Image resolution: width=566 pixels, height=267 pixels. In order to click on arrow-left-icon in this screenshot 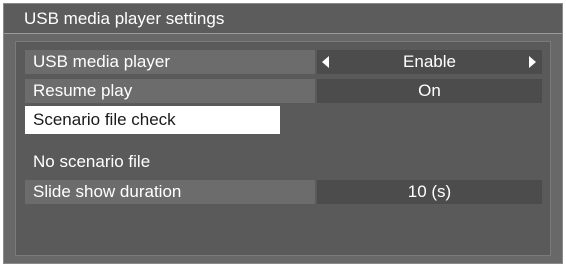, I will do `click(325, 62)`.